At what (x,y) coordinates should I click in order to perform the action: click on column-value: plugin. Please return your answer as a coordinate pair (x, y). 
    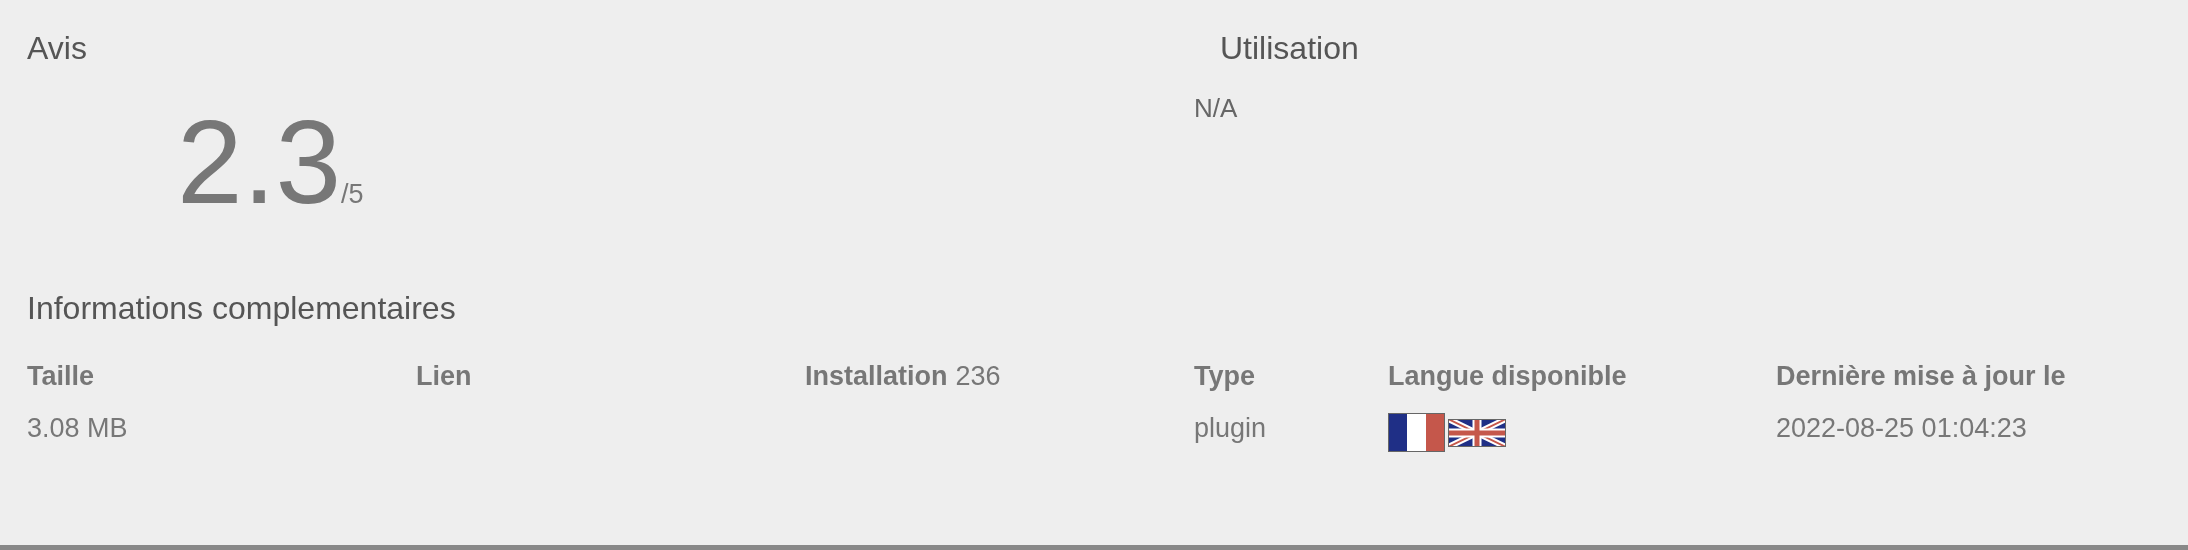
    Looking at the image, I should click on (1230, 428).